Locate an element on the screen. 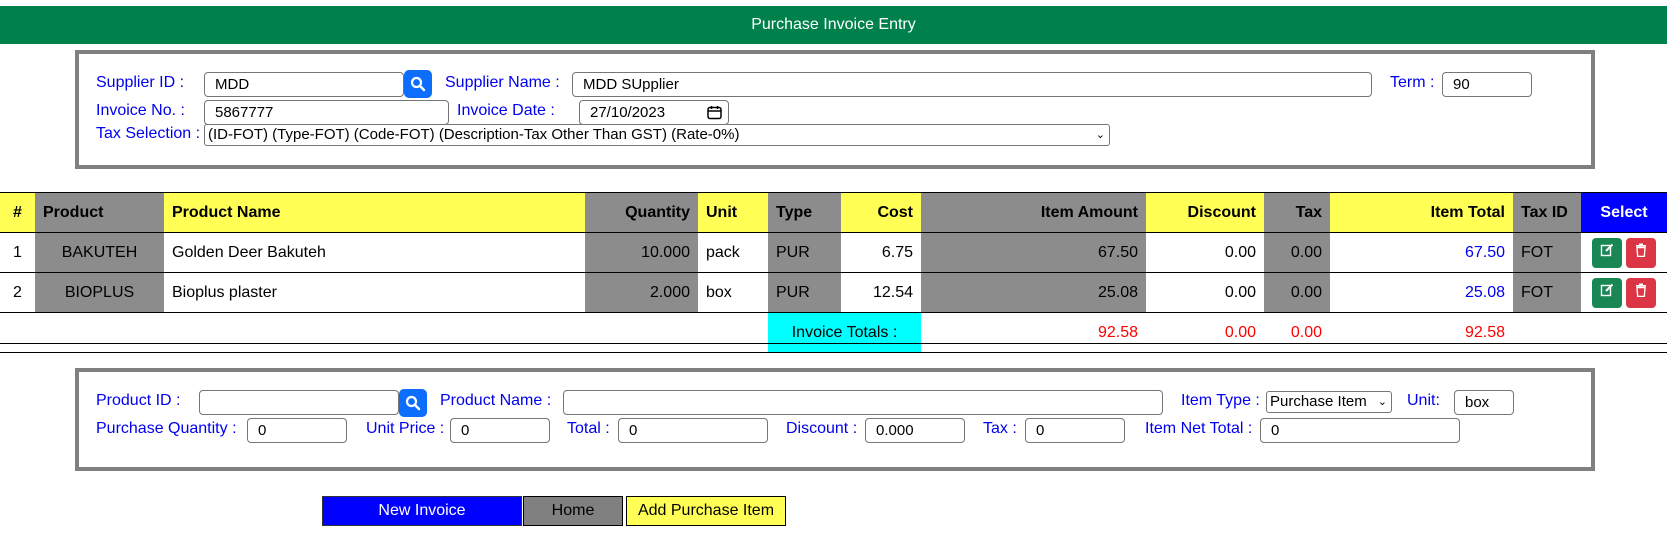  col-header-unit: Unit is located at coordinates (733, 212).